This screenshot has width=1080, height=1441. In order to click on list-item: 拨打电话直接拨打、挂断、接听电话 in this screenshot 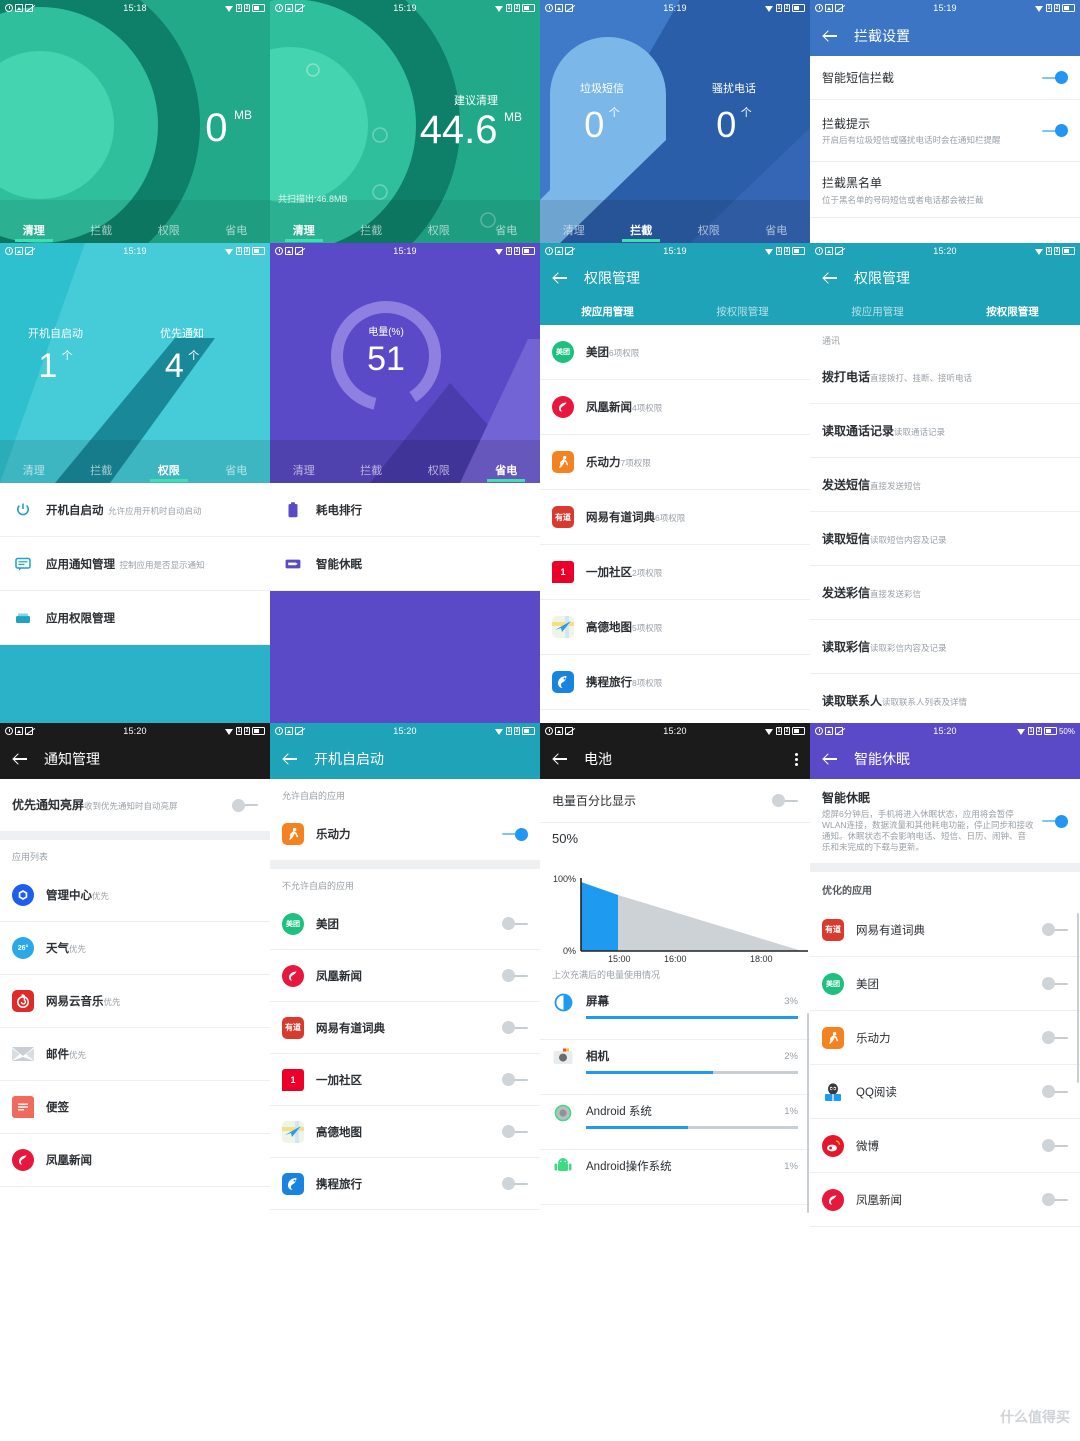, I will do `click(945, 377)`.